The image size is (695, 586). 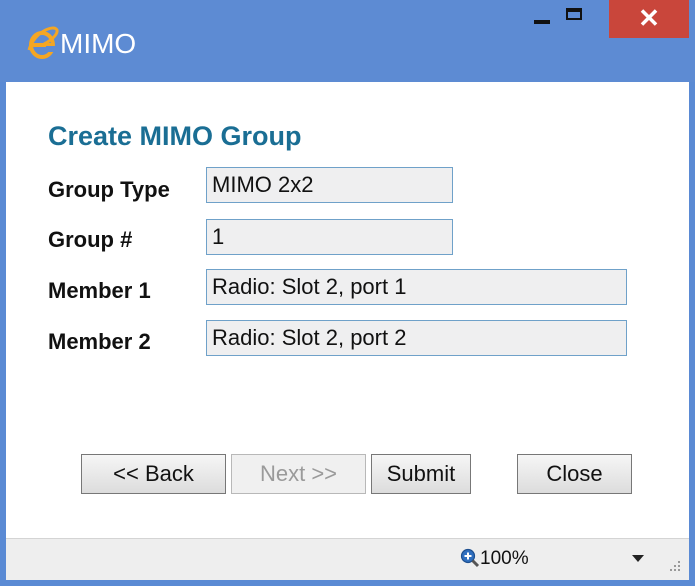 I want to click on member-1-label: Member 1, so click(x=99, y=290).